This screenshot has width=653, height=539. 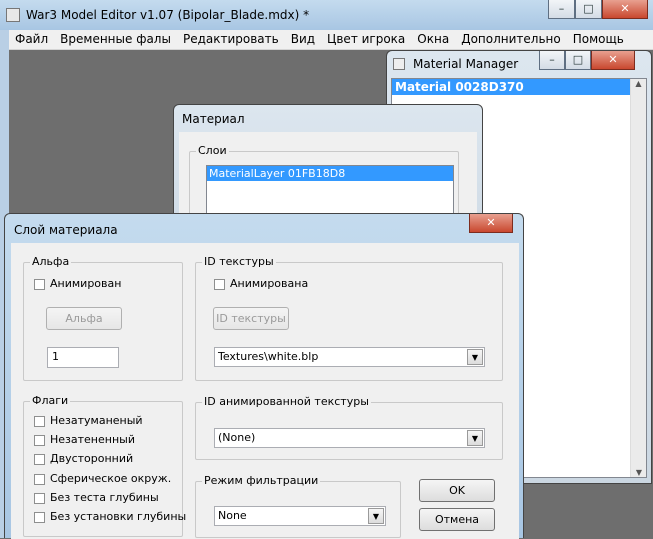 What do you see at coordinates (31, 39) in the screenshot?
I see `menu-file: Файл` at bounding box center [31, 39].